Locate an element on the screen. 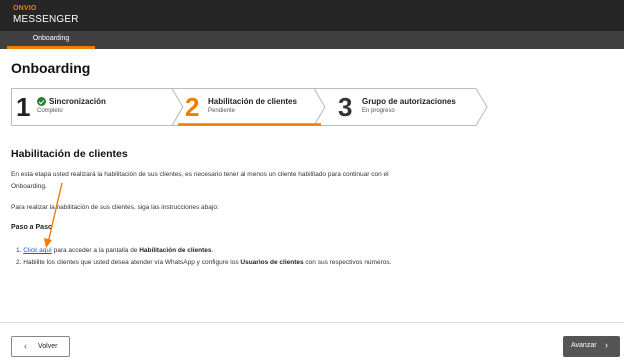 The width and height of the screenshot is (624, 364). footer-divider is located at coordinates (312, 322).